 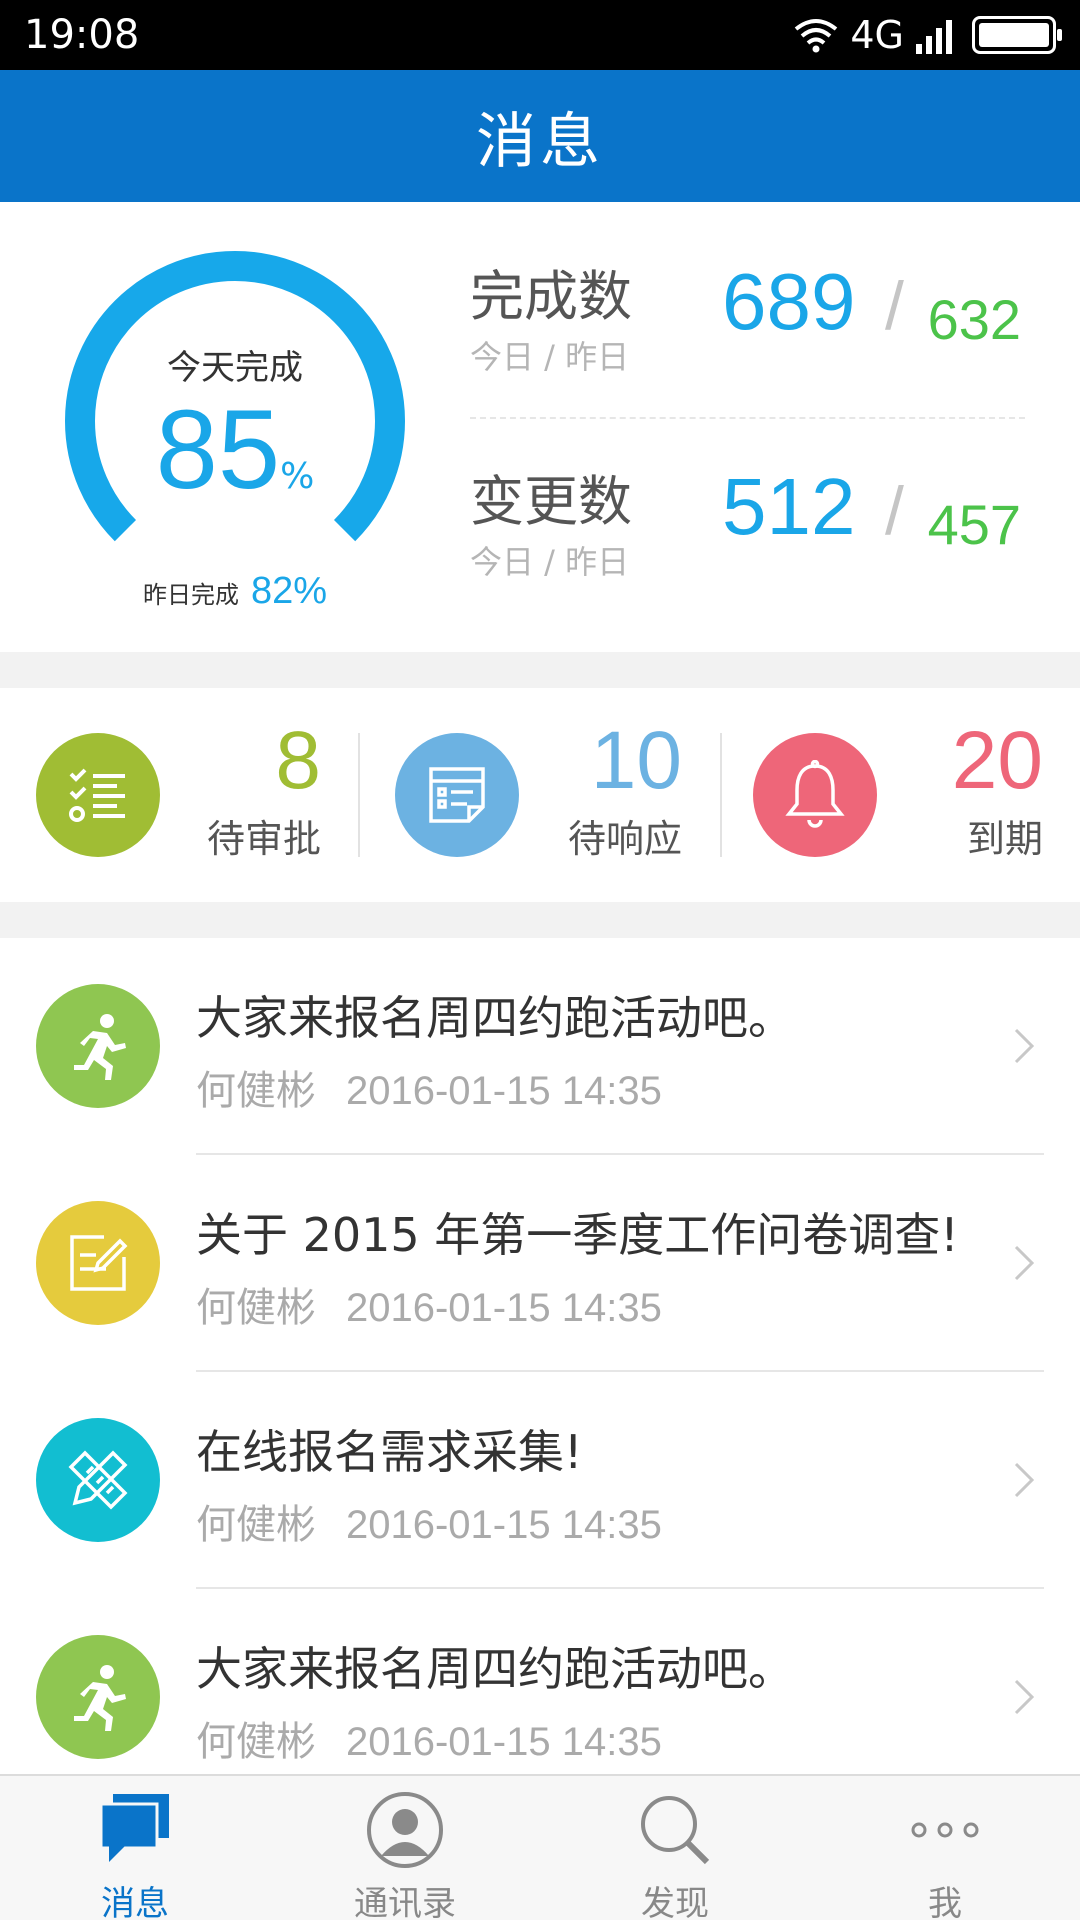 What do you see at coordinates (1014, 35) in the screenshot?
I see `battery-level` at bounding box center [1014, 35].